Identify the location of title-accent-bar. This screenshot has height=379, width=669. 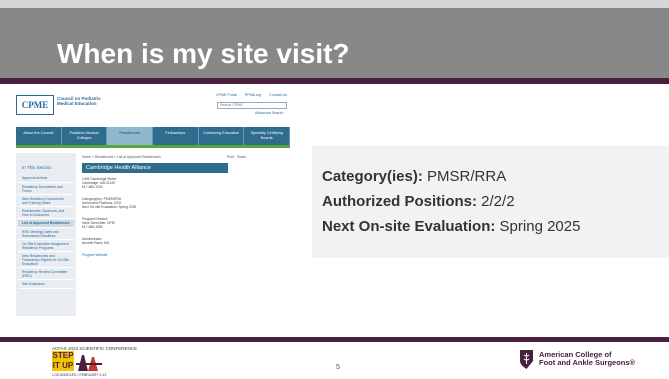
(334, 81).